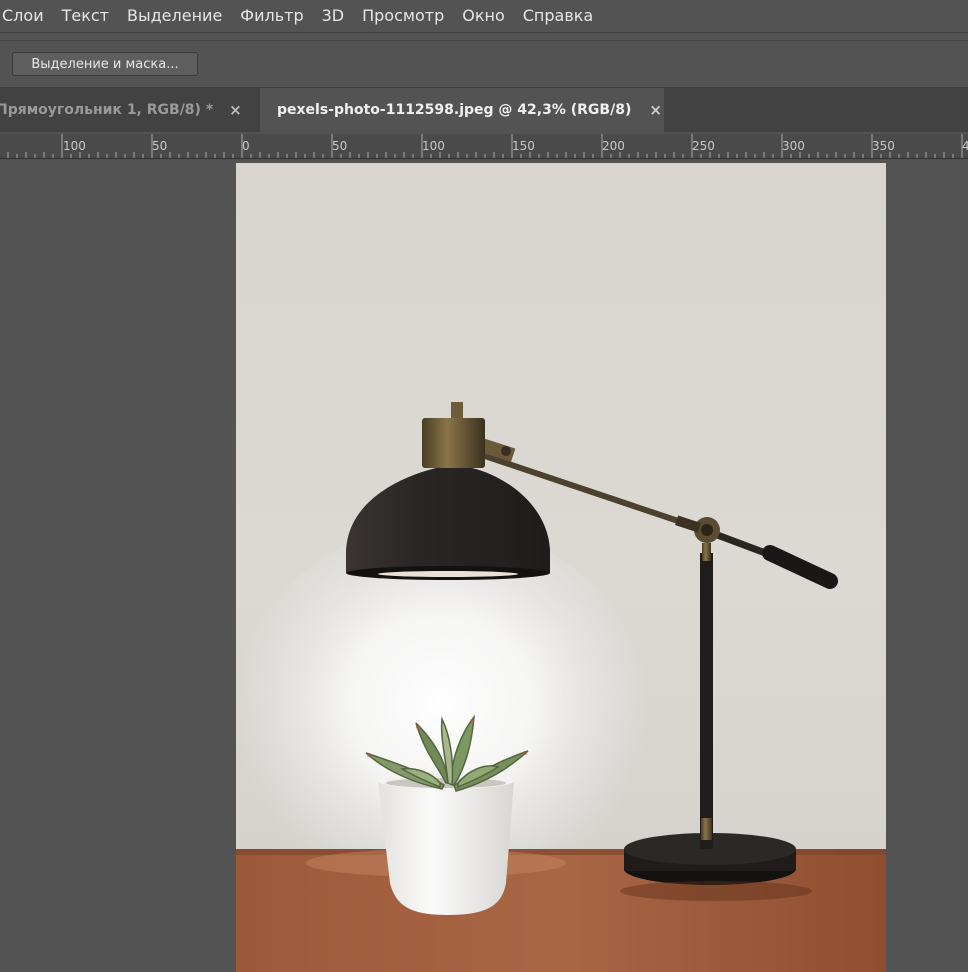 Image resolution: width=968 pixels, height=972 pixels. I want to click on menu-layers: Слои, so click(27, 16).